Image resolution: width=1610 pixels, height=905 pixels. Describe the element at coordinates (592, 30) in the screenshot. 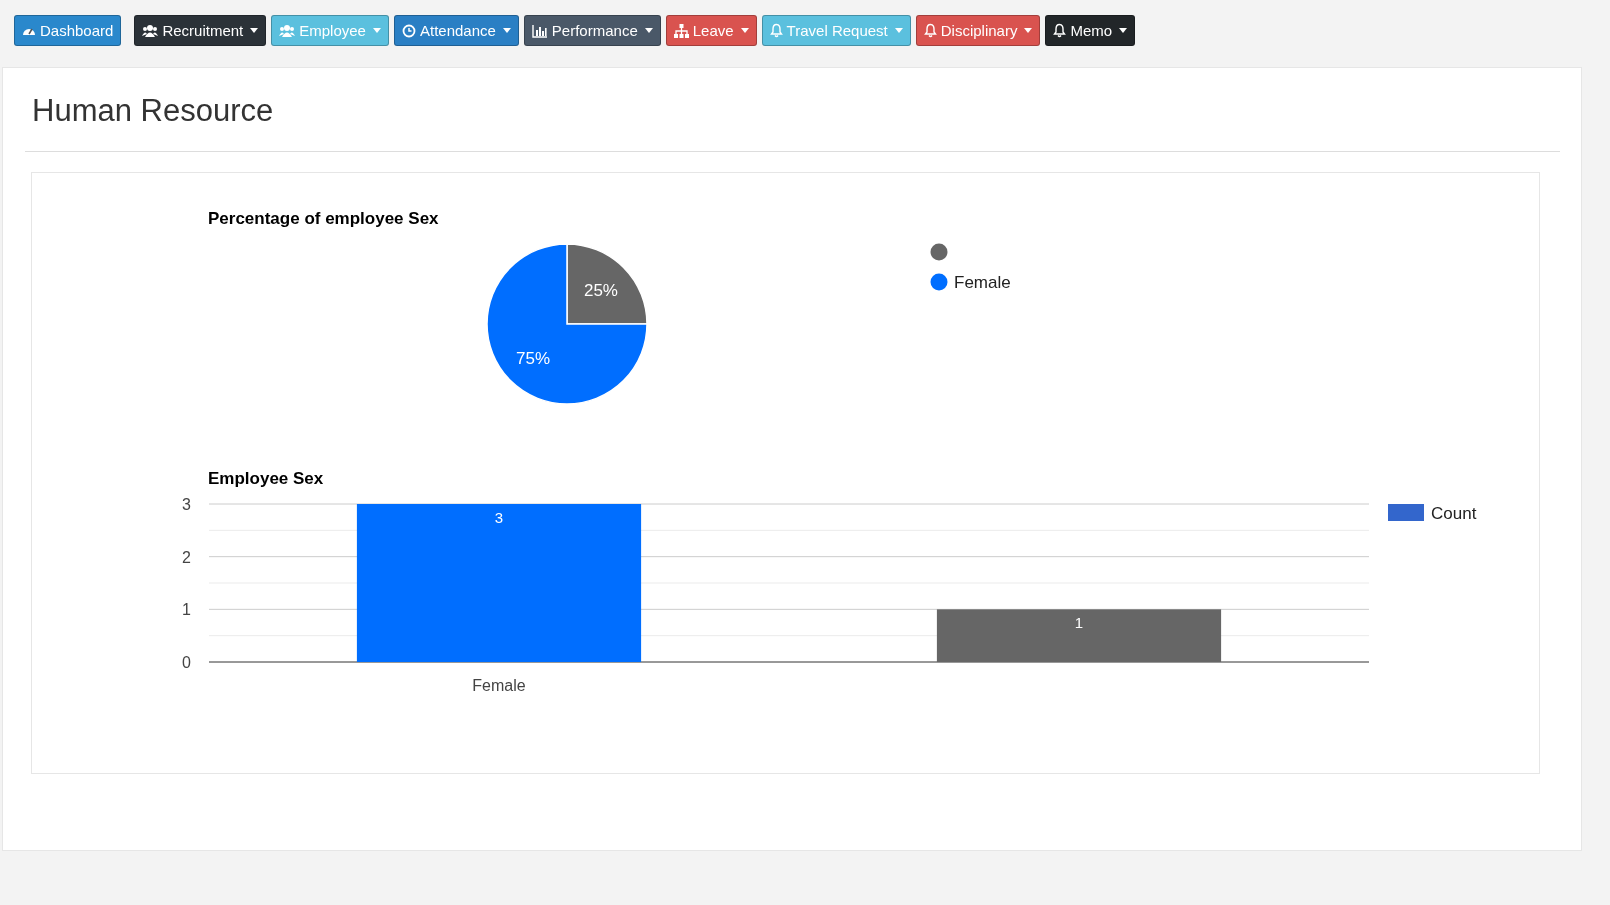

I see `nav-button: Performance` at that location.